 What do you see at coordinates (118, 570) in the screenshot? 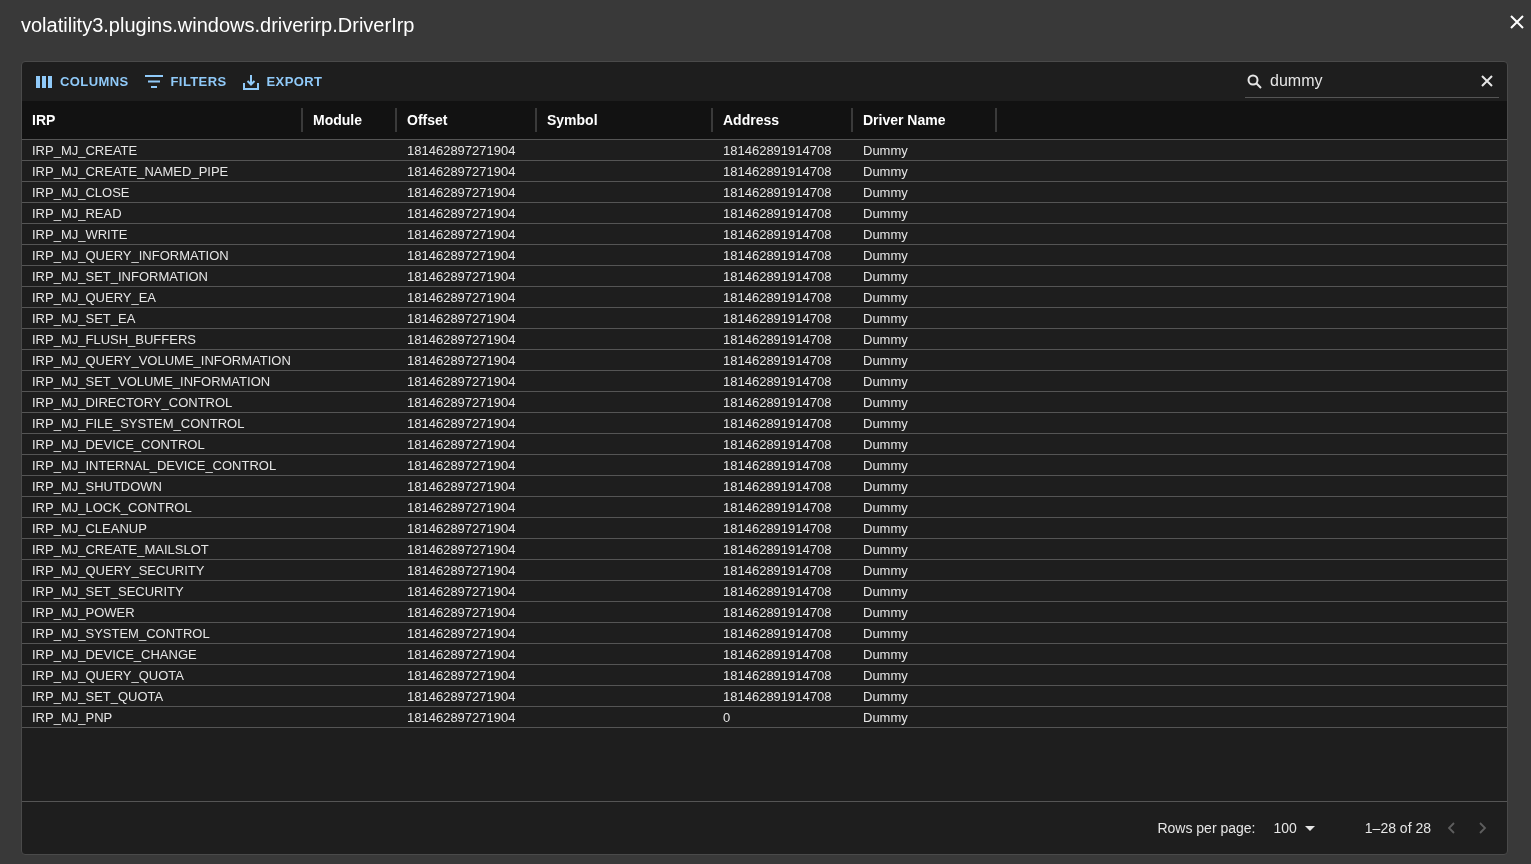
I see `table-cell-text: IRP_MJ_QUERY_SECURITY` at bounding box center [118, 570].